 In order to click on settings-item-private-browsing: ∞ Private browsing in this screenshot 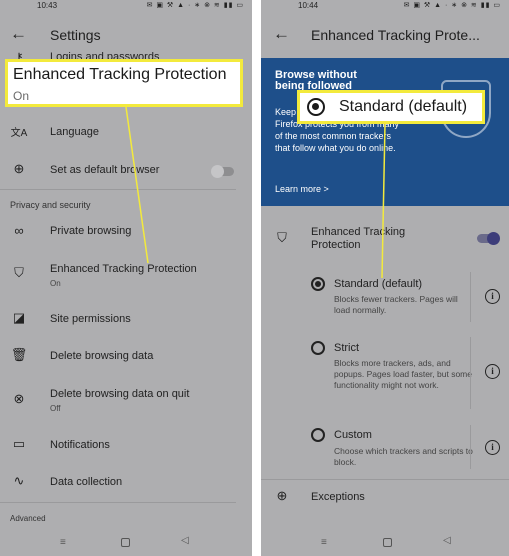, I will do `click(126, 233)`.